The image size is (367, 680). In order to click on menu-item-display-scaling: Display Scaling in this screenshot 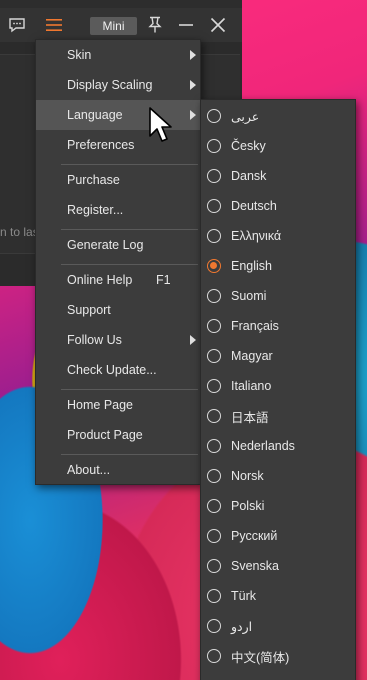, I will do `click(118, 85)`.